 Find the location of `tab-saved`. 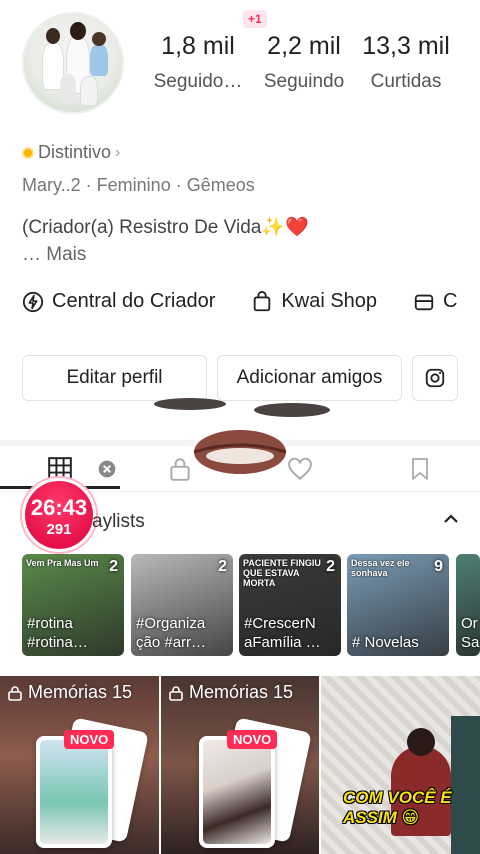

tab-saved is located at coordinates (420, 469).